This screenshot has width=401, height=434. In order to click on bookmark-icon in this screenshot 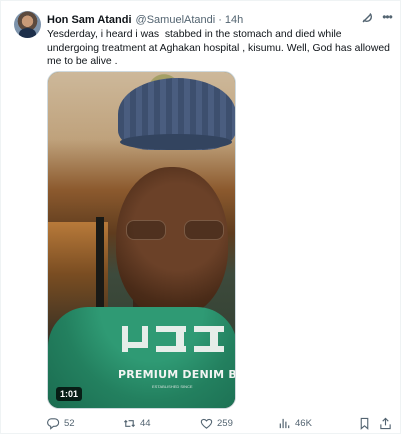, I will do `click(364, 423)`.